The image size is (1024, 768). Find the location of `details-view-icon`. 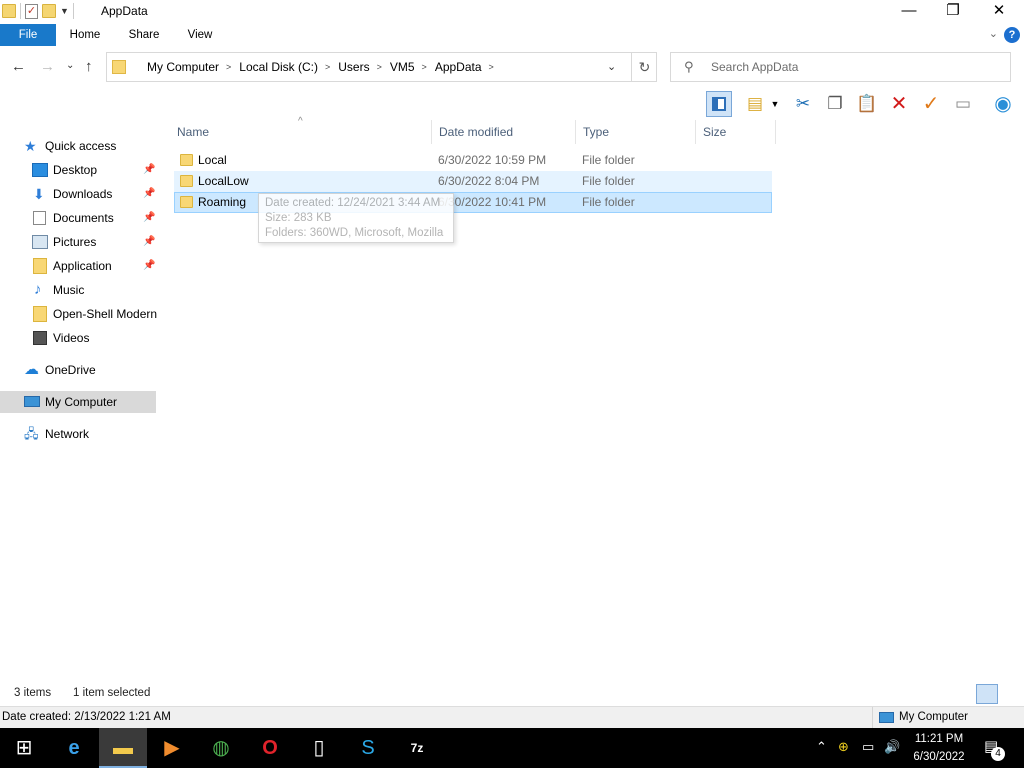

details-view-icon is located at coordinates (987, 694).